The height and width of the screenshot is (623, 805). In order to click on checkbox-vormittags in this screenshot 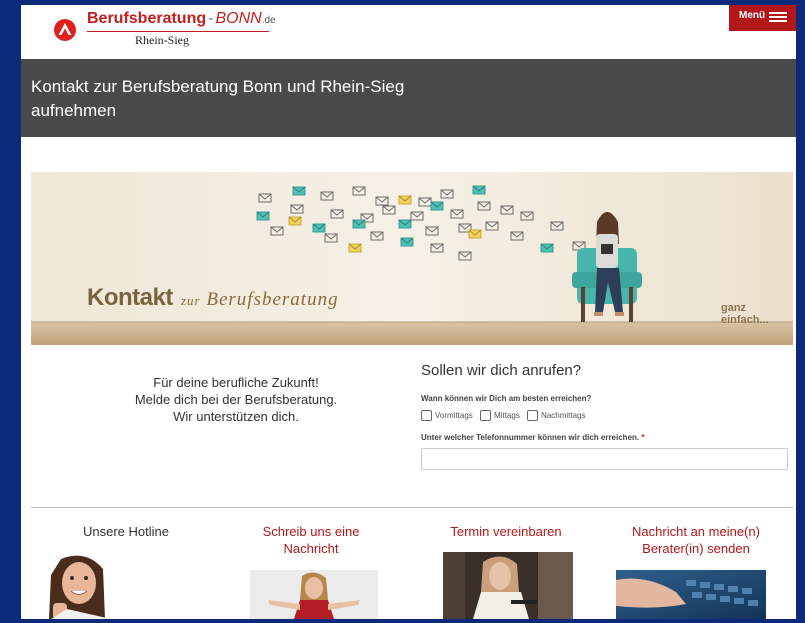, I will do `click(426, 415)`.